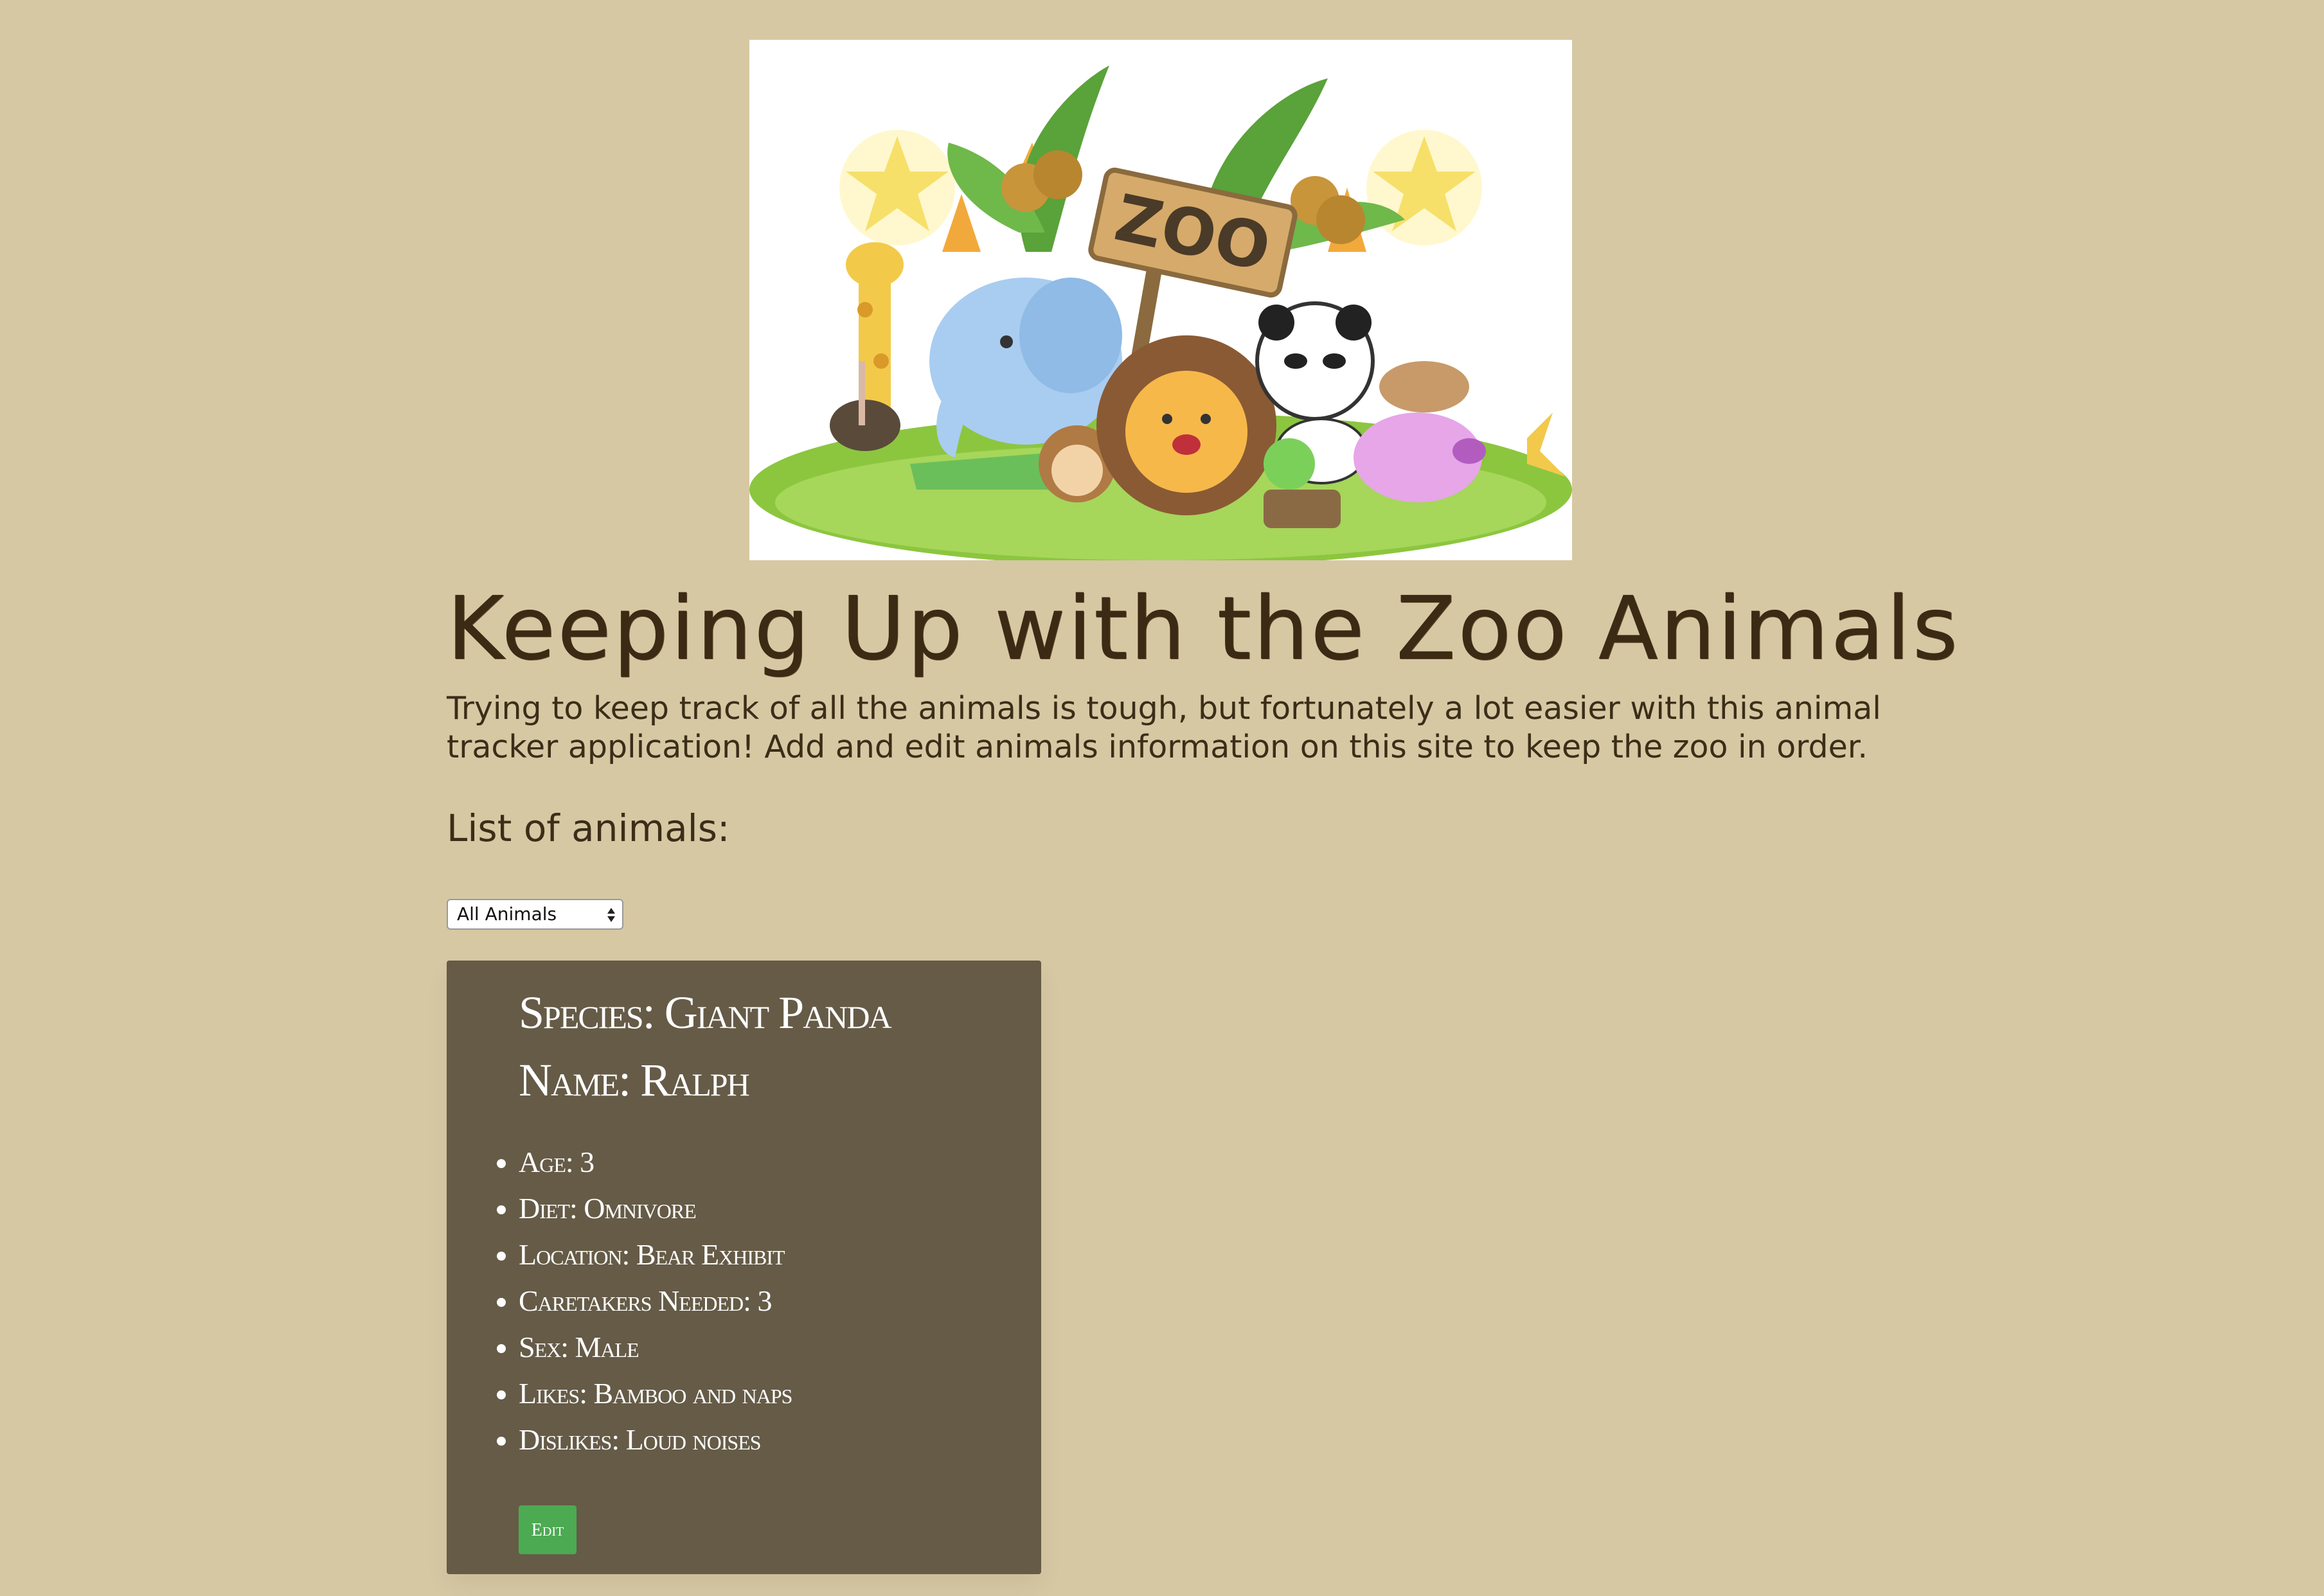  Describe the element at coordinates (548, 1529) in the screenshot. I see `edit-button: Edit` at that location.